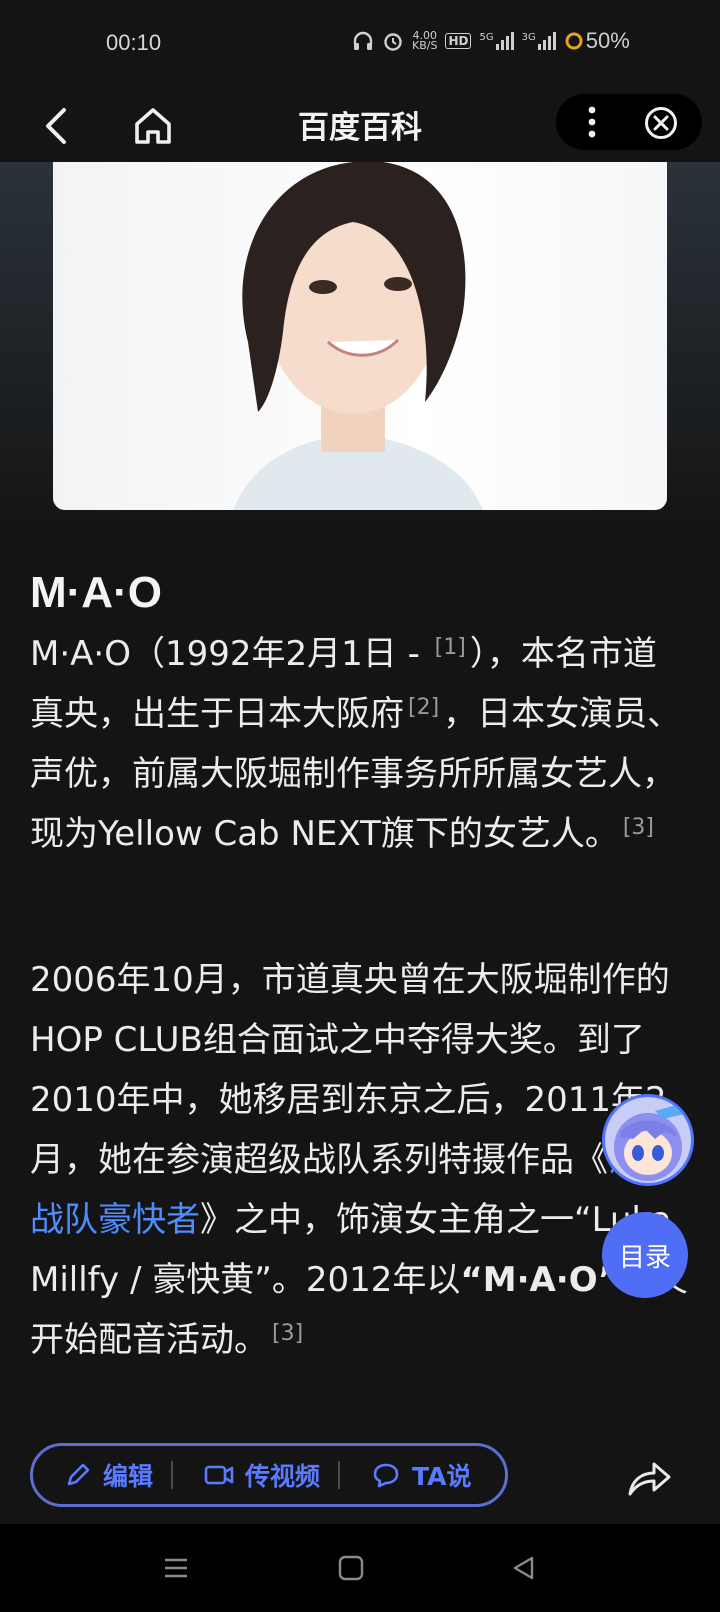 The width and height of the screenshot is (720, 1612). What do you see at coordinates (574, 41) in the screenshot?
I see `battery-saver-icon` at bounding box center [574, 41].